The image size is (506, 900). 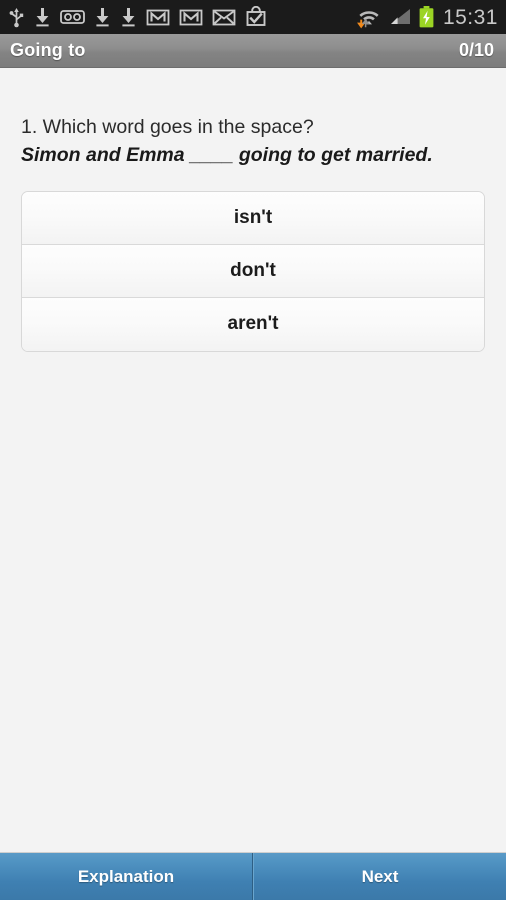 I want to click on answer-option-label: aren't, so click(x=253, y=324).